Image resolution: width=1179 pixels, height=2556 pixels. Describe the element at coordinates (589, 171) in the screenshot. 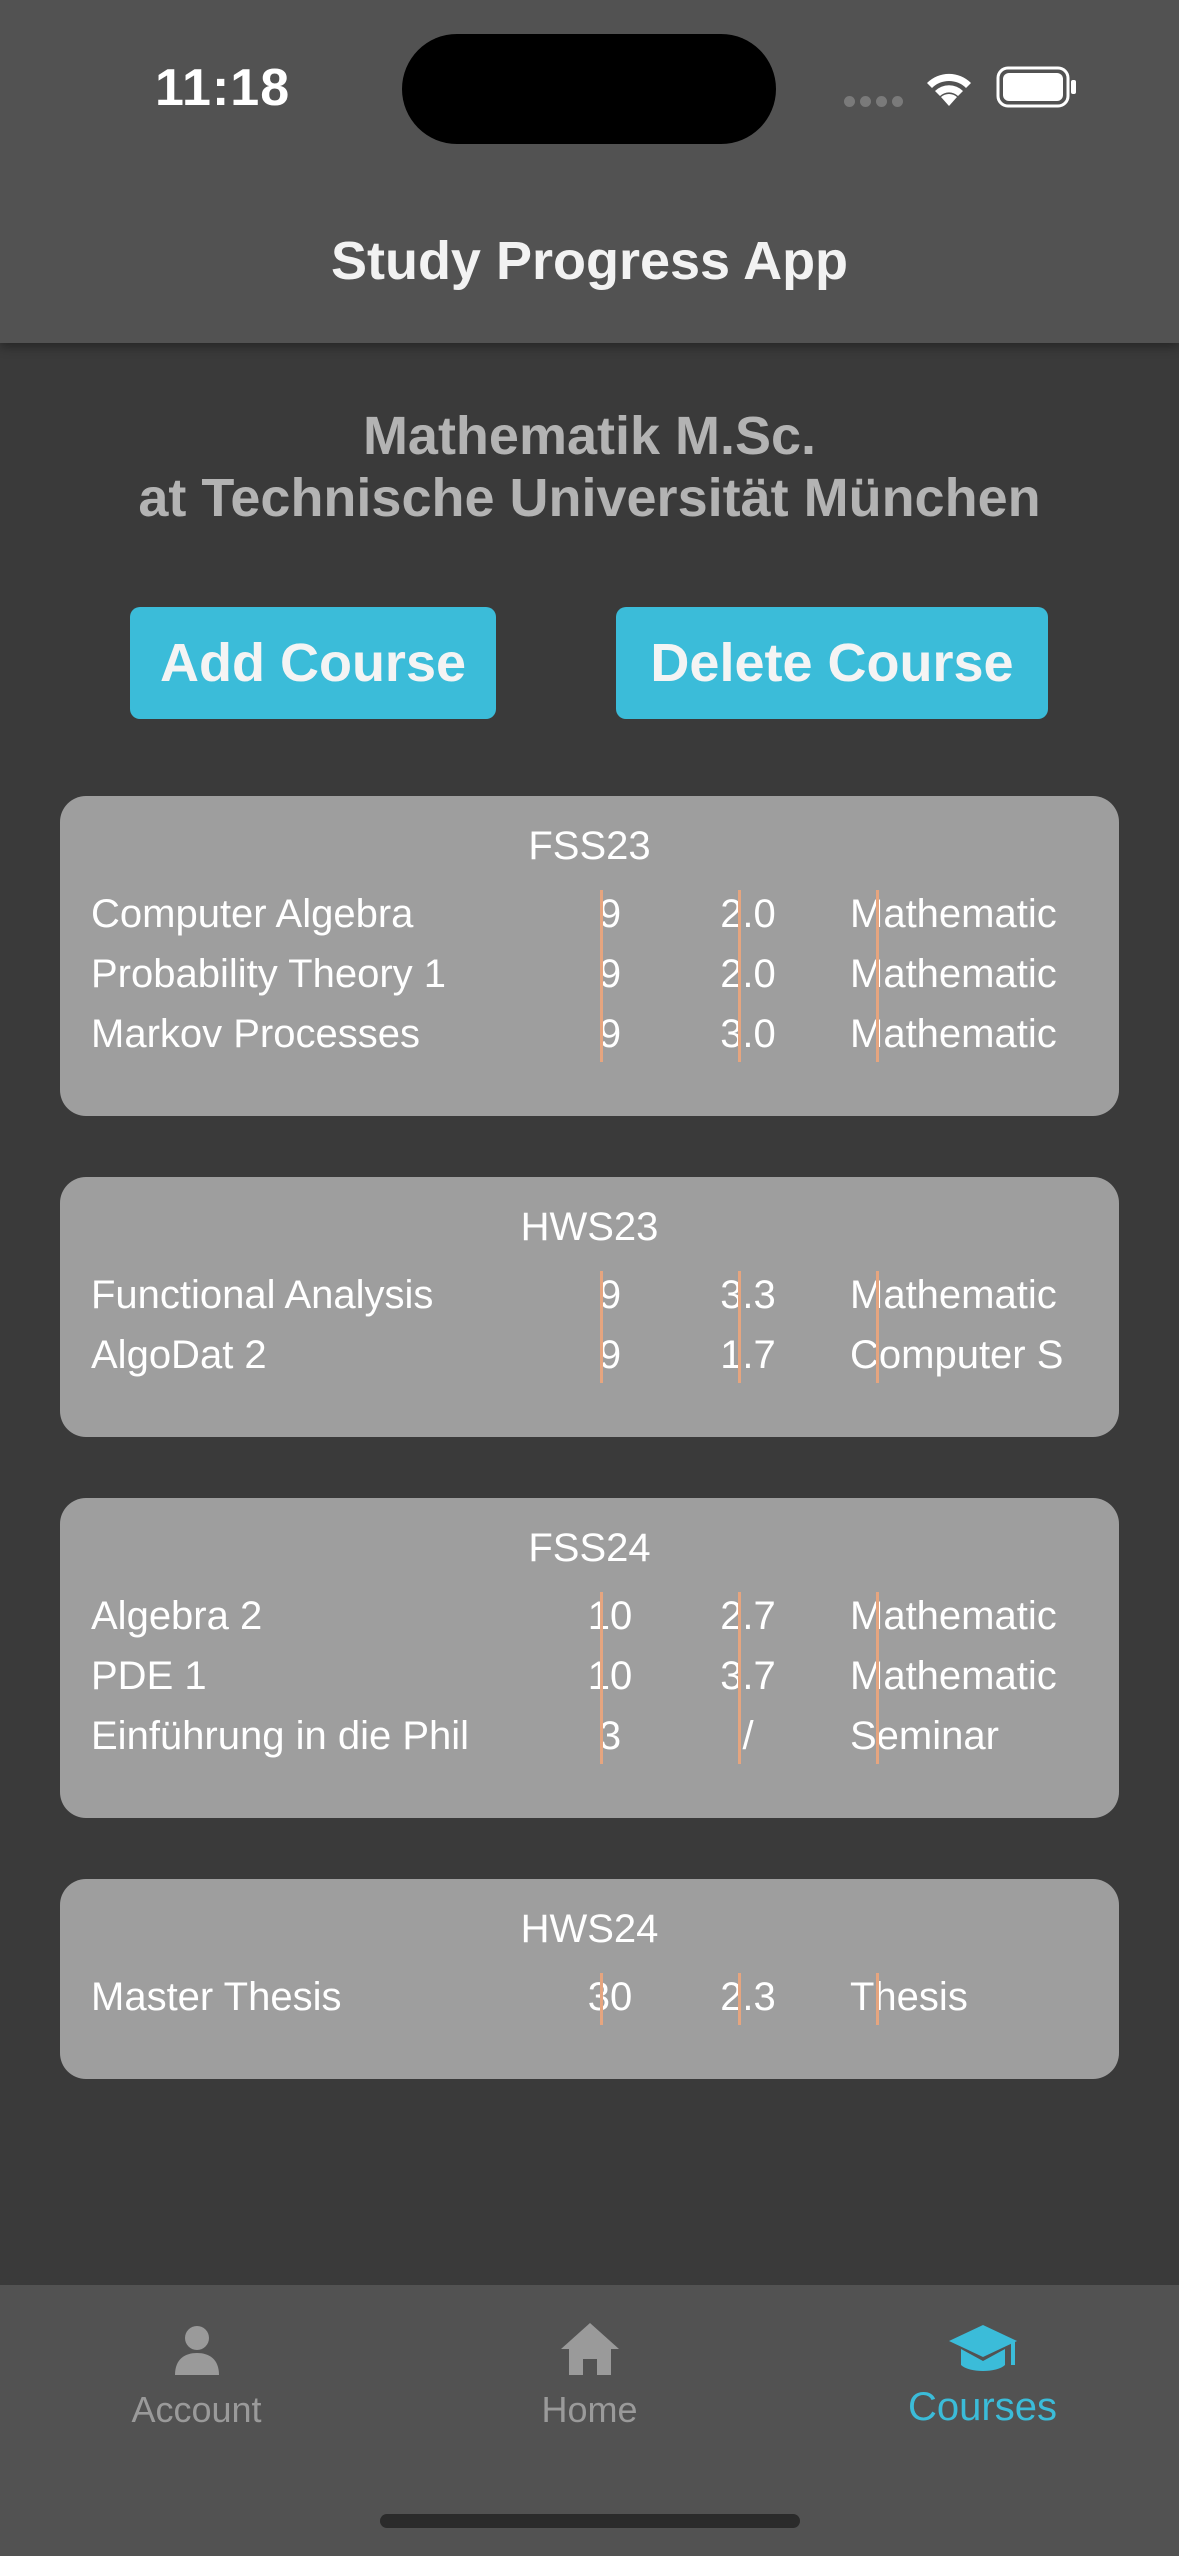

I see `app-header: 11:18 Study Progress App` at that location.